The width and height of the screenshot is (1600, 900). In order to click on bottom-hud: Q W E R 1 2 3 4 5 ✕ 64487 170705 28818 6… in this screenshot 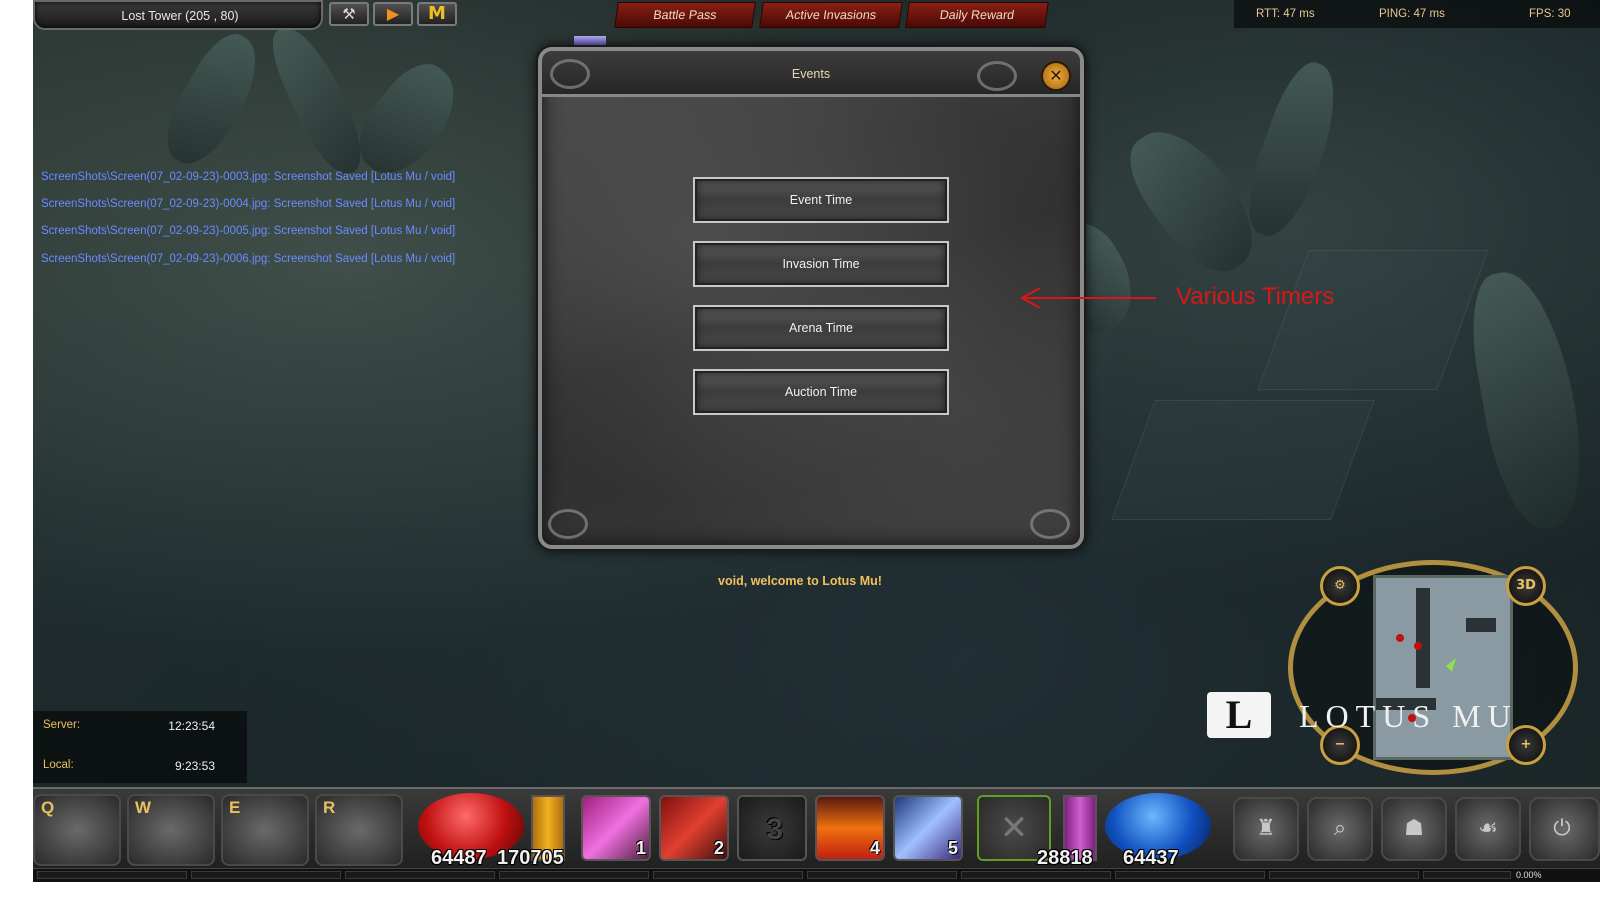, I will do `click(816, 834)`.